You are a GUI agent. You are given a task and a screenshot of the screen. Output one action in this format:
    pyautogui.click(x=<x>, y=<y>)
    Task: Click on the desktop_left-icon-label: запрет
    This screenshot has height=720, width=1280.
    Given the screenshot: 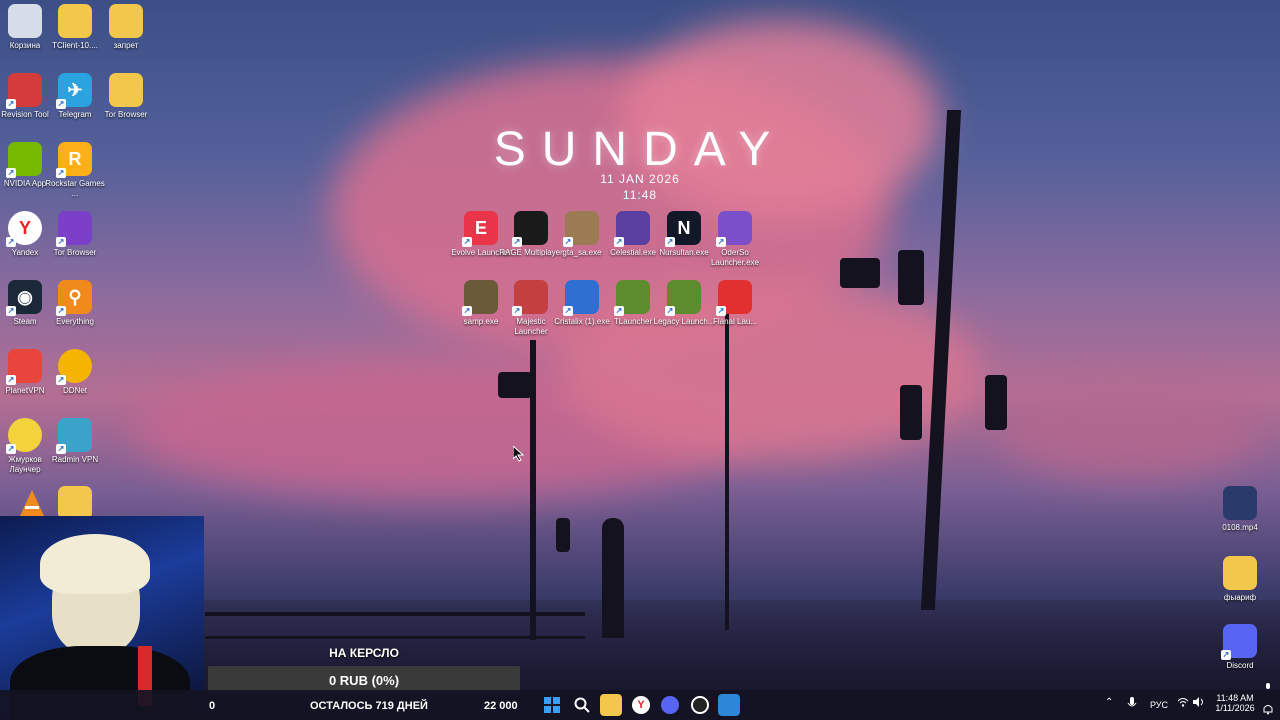 What is the action you would take?
    pyautogui.click(x=126, y=45)
    